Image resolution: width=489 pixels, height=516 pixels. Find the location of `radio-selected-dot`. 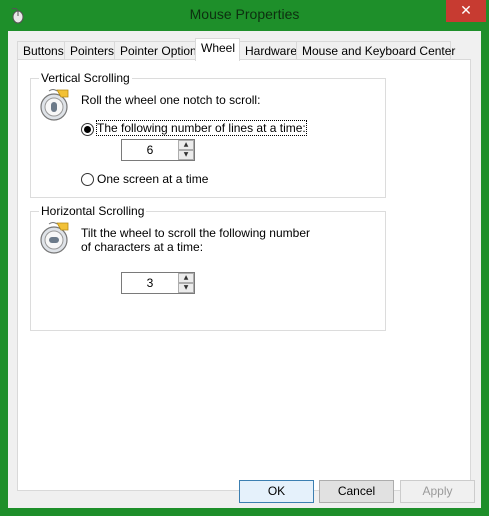

radio-selected-dot is located at coordinates (87, 129).